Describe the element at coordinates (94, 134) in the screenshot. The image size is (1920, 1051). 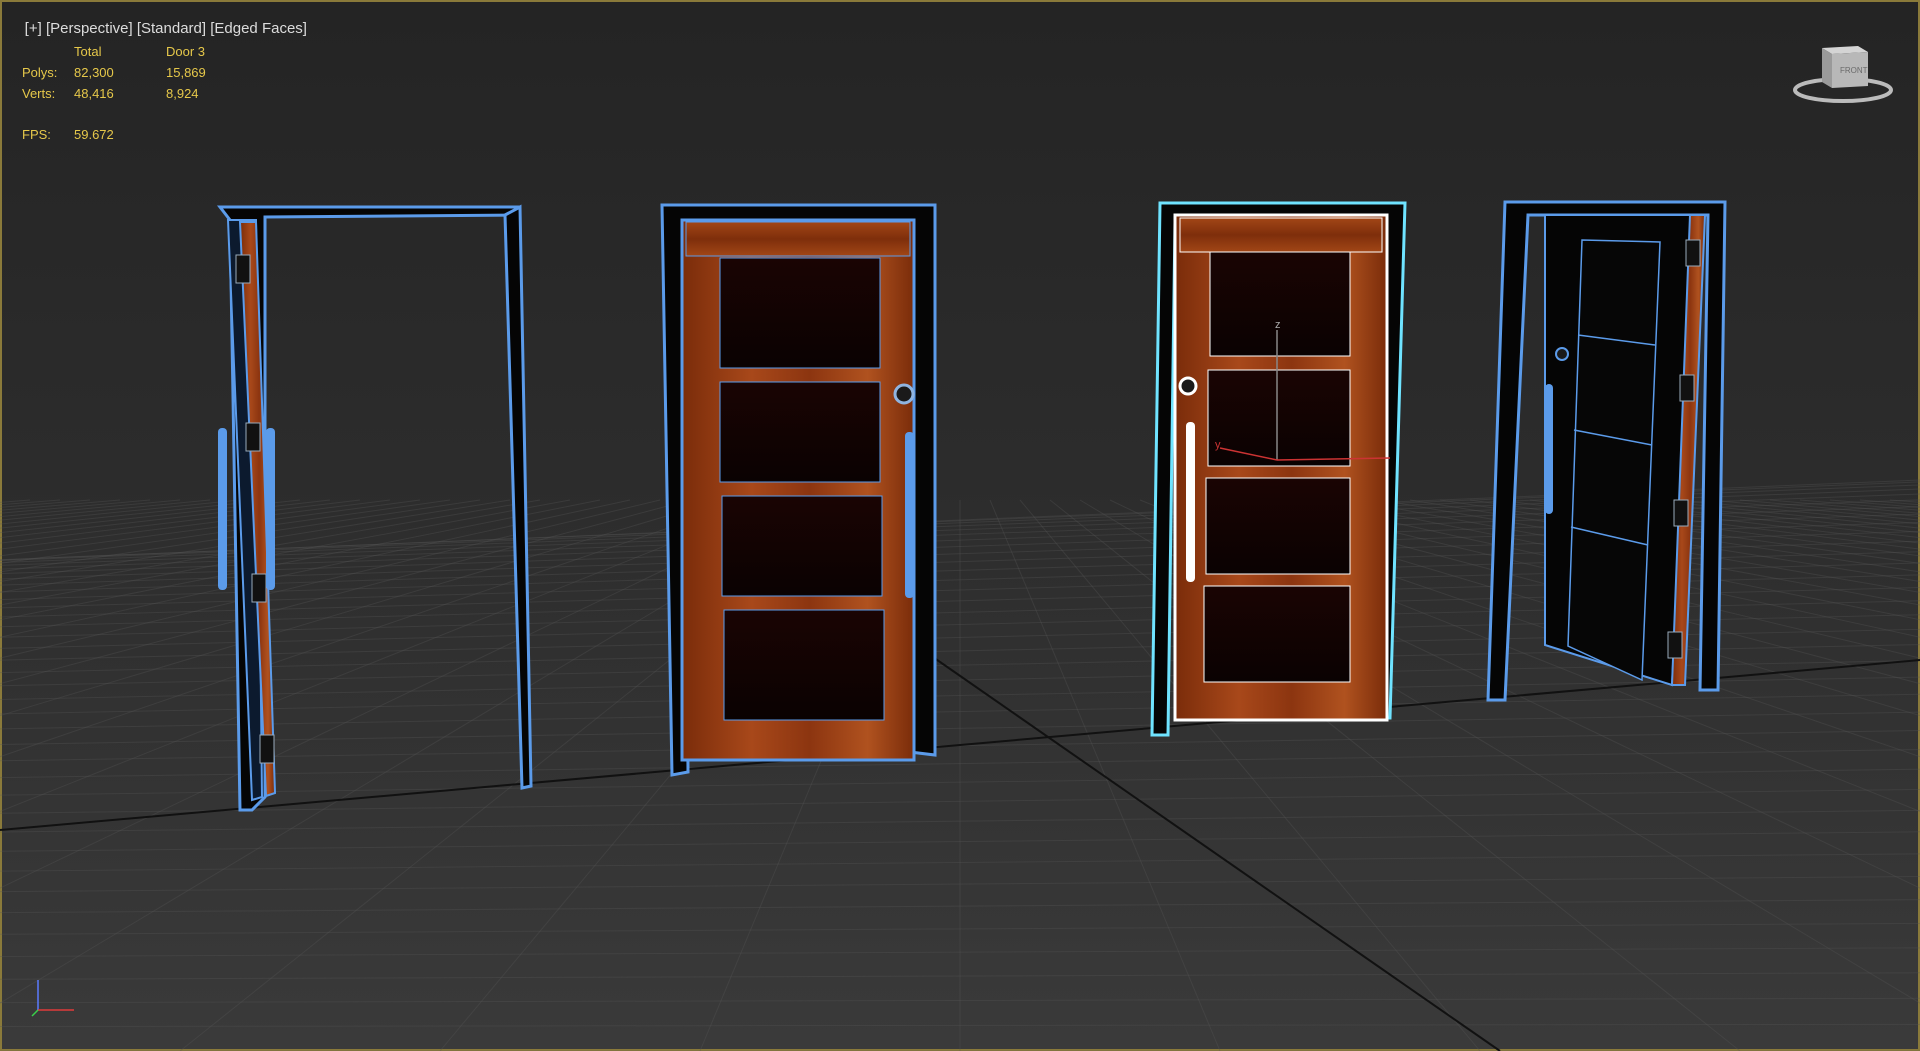
I see `stats-fps-value: 59.672` at that location.